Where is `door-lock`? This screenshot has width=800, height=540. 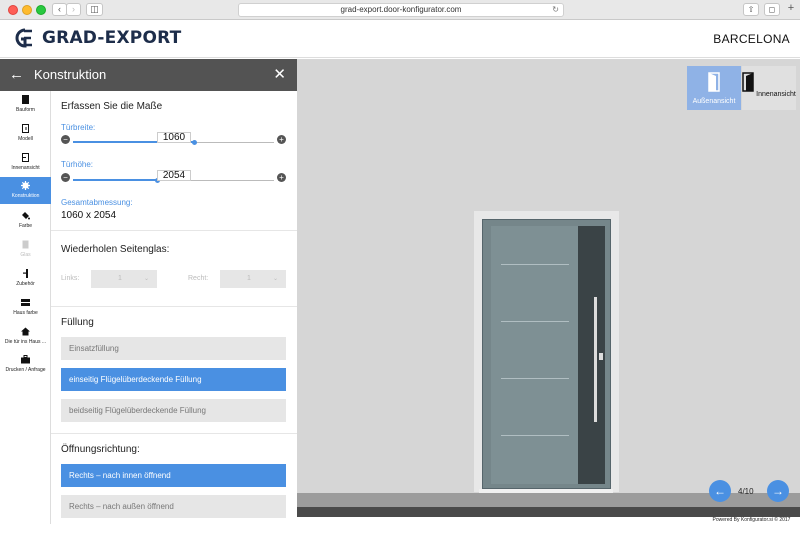
door-lock is located at coordinates (601, 356).